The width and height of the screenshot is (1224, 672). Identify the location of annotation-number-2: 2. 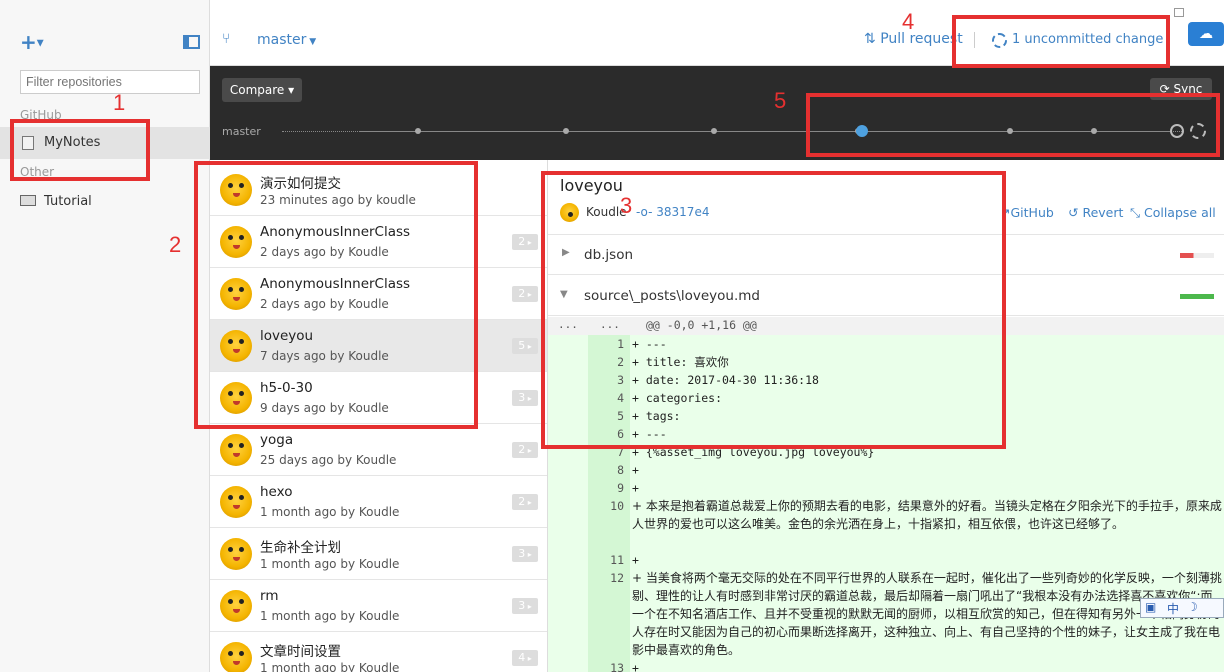
(175, 244).